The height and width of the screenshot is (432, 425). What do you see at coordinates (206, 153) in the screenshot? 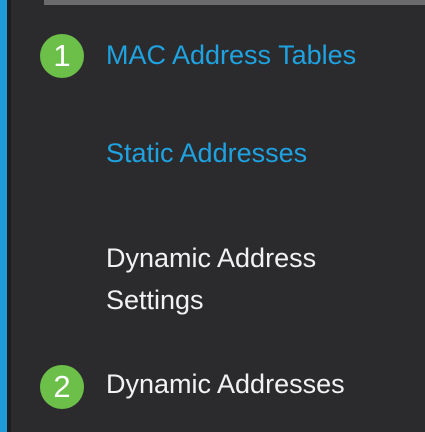
I see `menu-item-static-addresses: Static Addresses` at bounding box center [206, 153].